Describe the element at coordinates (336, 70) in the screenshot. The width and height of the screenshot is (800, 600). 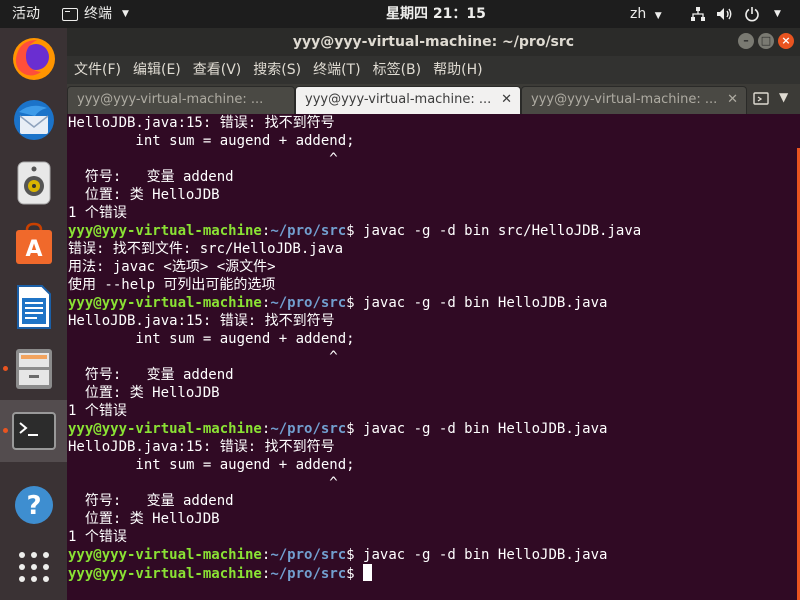
I see `menu-terminal: 终端(T)` at that location.